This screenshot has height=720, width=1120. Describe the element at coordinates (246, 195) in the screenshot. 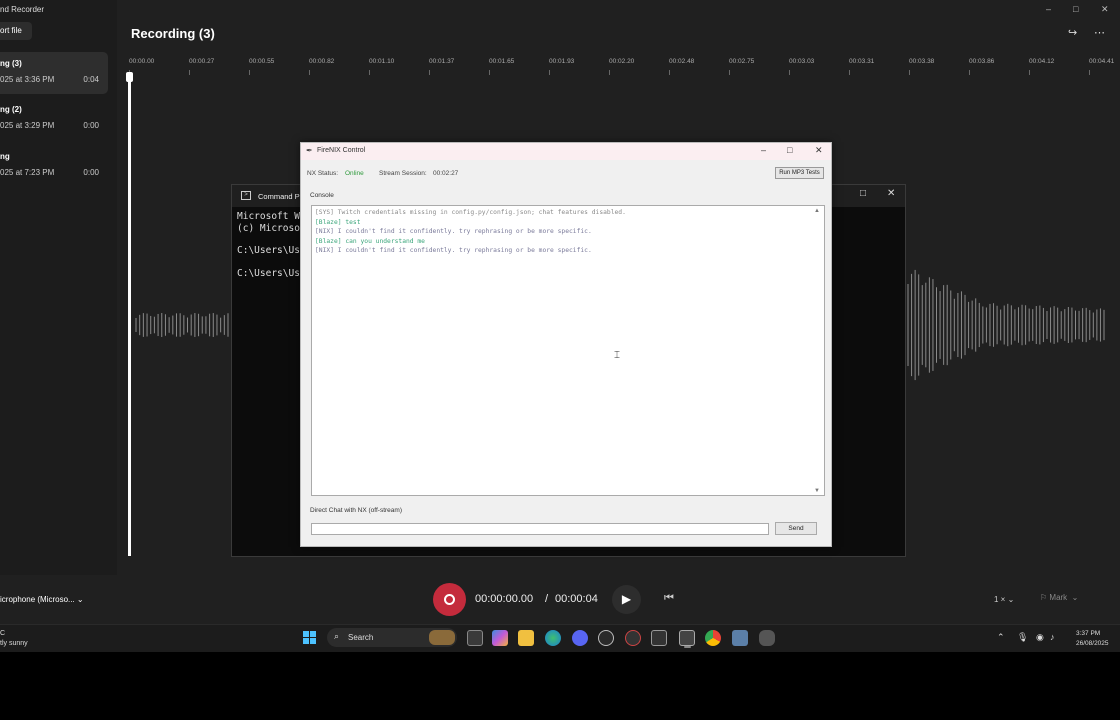

I see `terminal-icon: >` at that location.